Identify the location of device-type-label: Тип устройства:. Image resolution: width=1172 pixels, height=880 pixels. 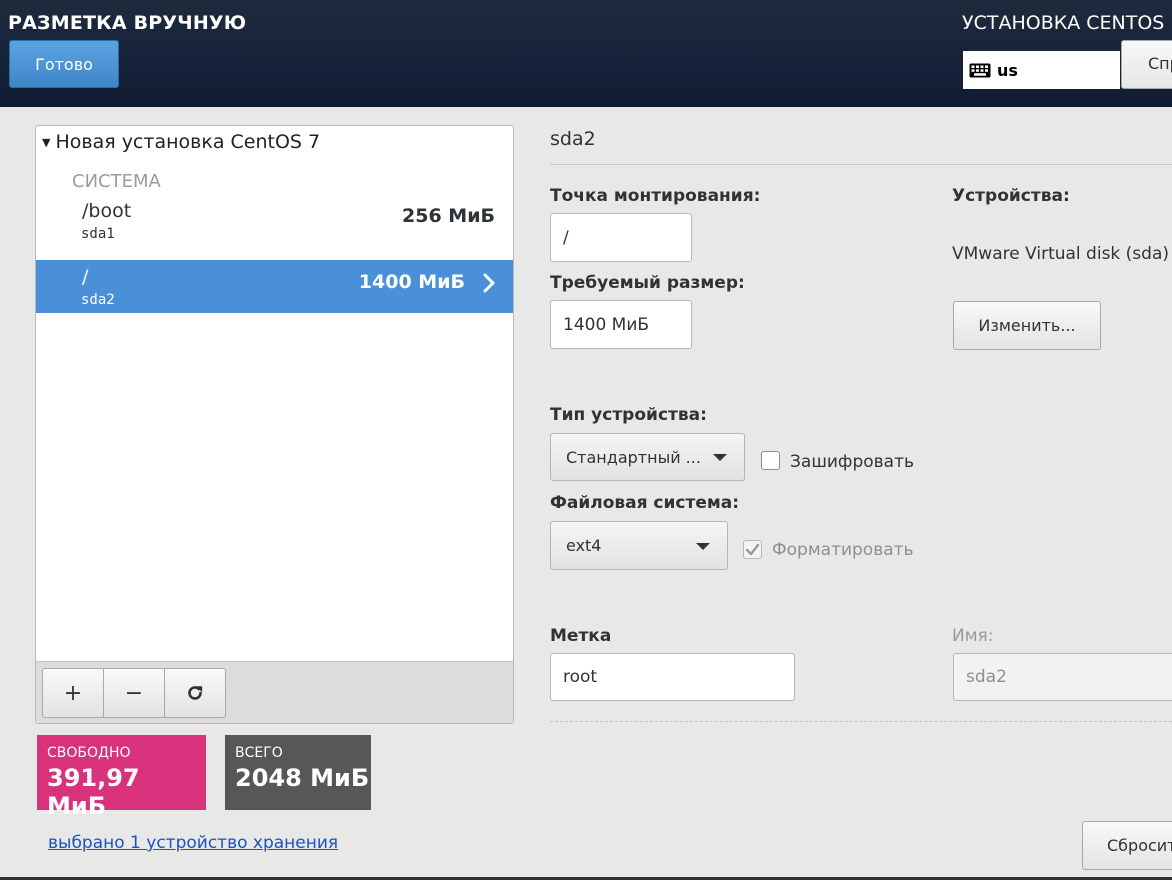
(628, 415).